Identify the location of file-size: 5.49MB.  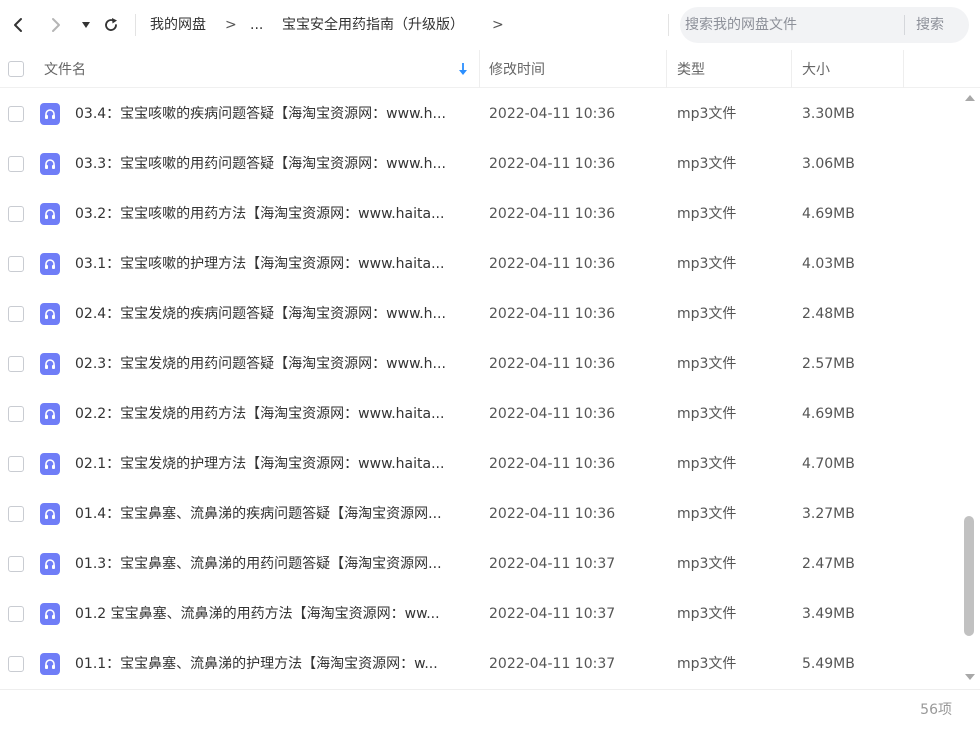
(828, 664).